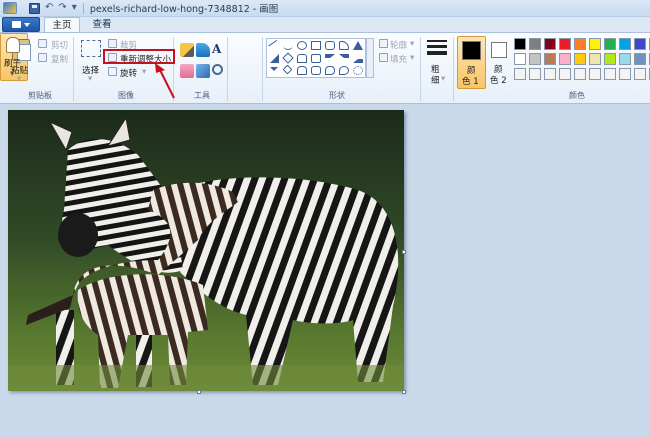  Describe the element at coordinates (412, 58) in the screenshot. I see `fill-dropdown-icon: ▾` at that location.